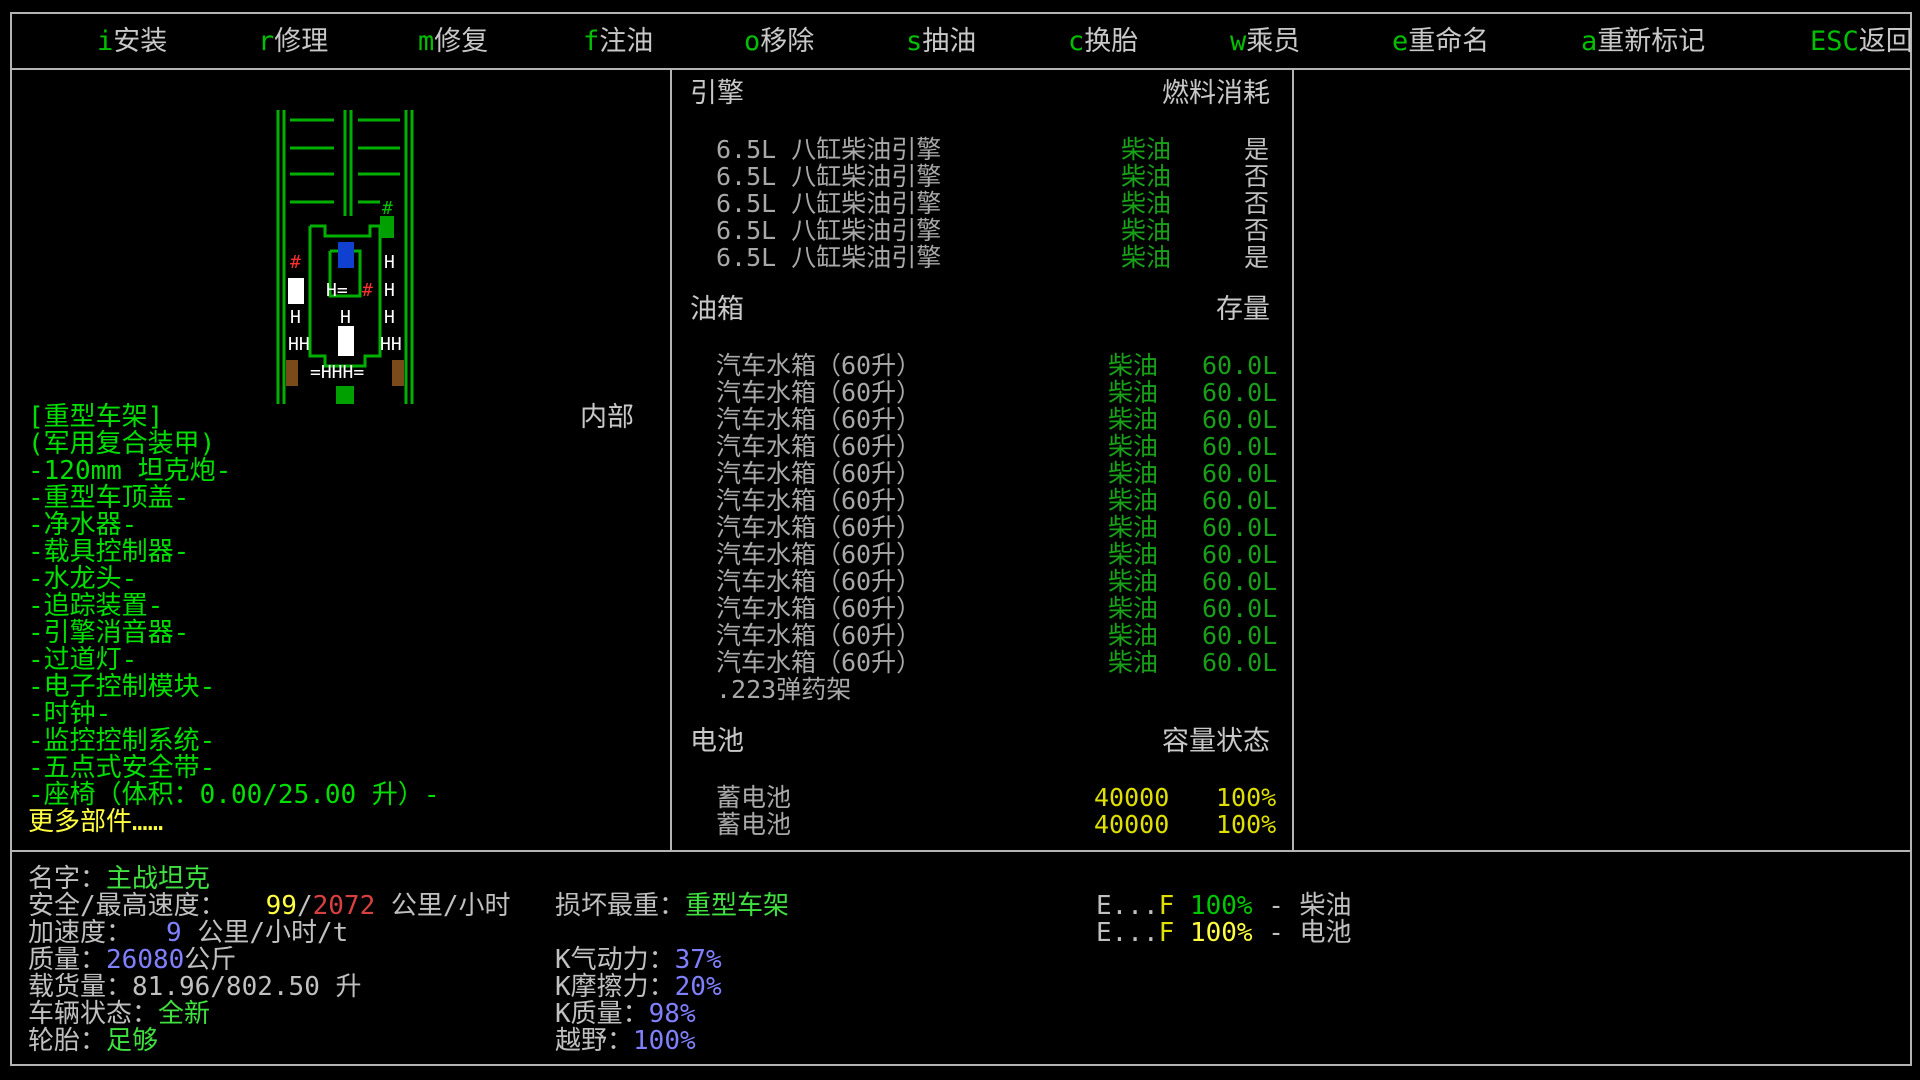  Describe the element at coordinates (450, 906) in the screenshot. I see `speed-unit: 公里/小时` at that location.